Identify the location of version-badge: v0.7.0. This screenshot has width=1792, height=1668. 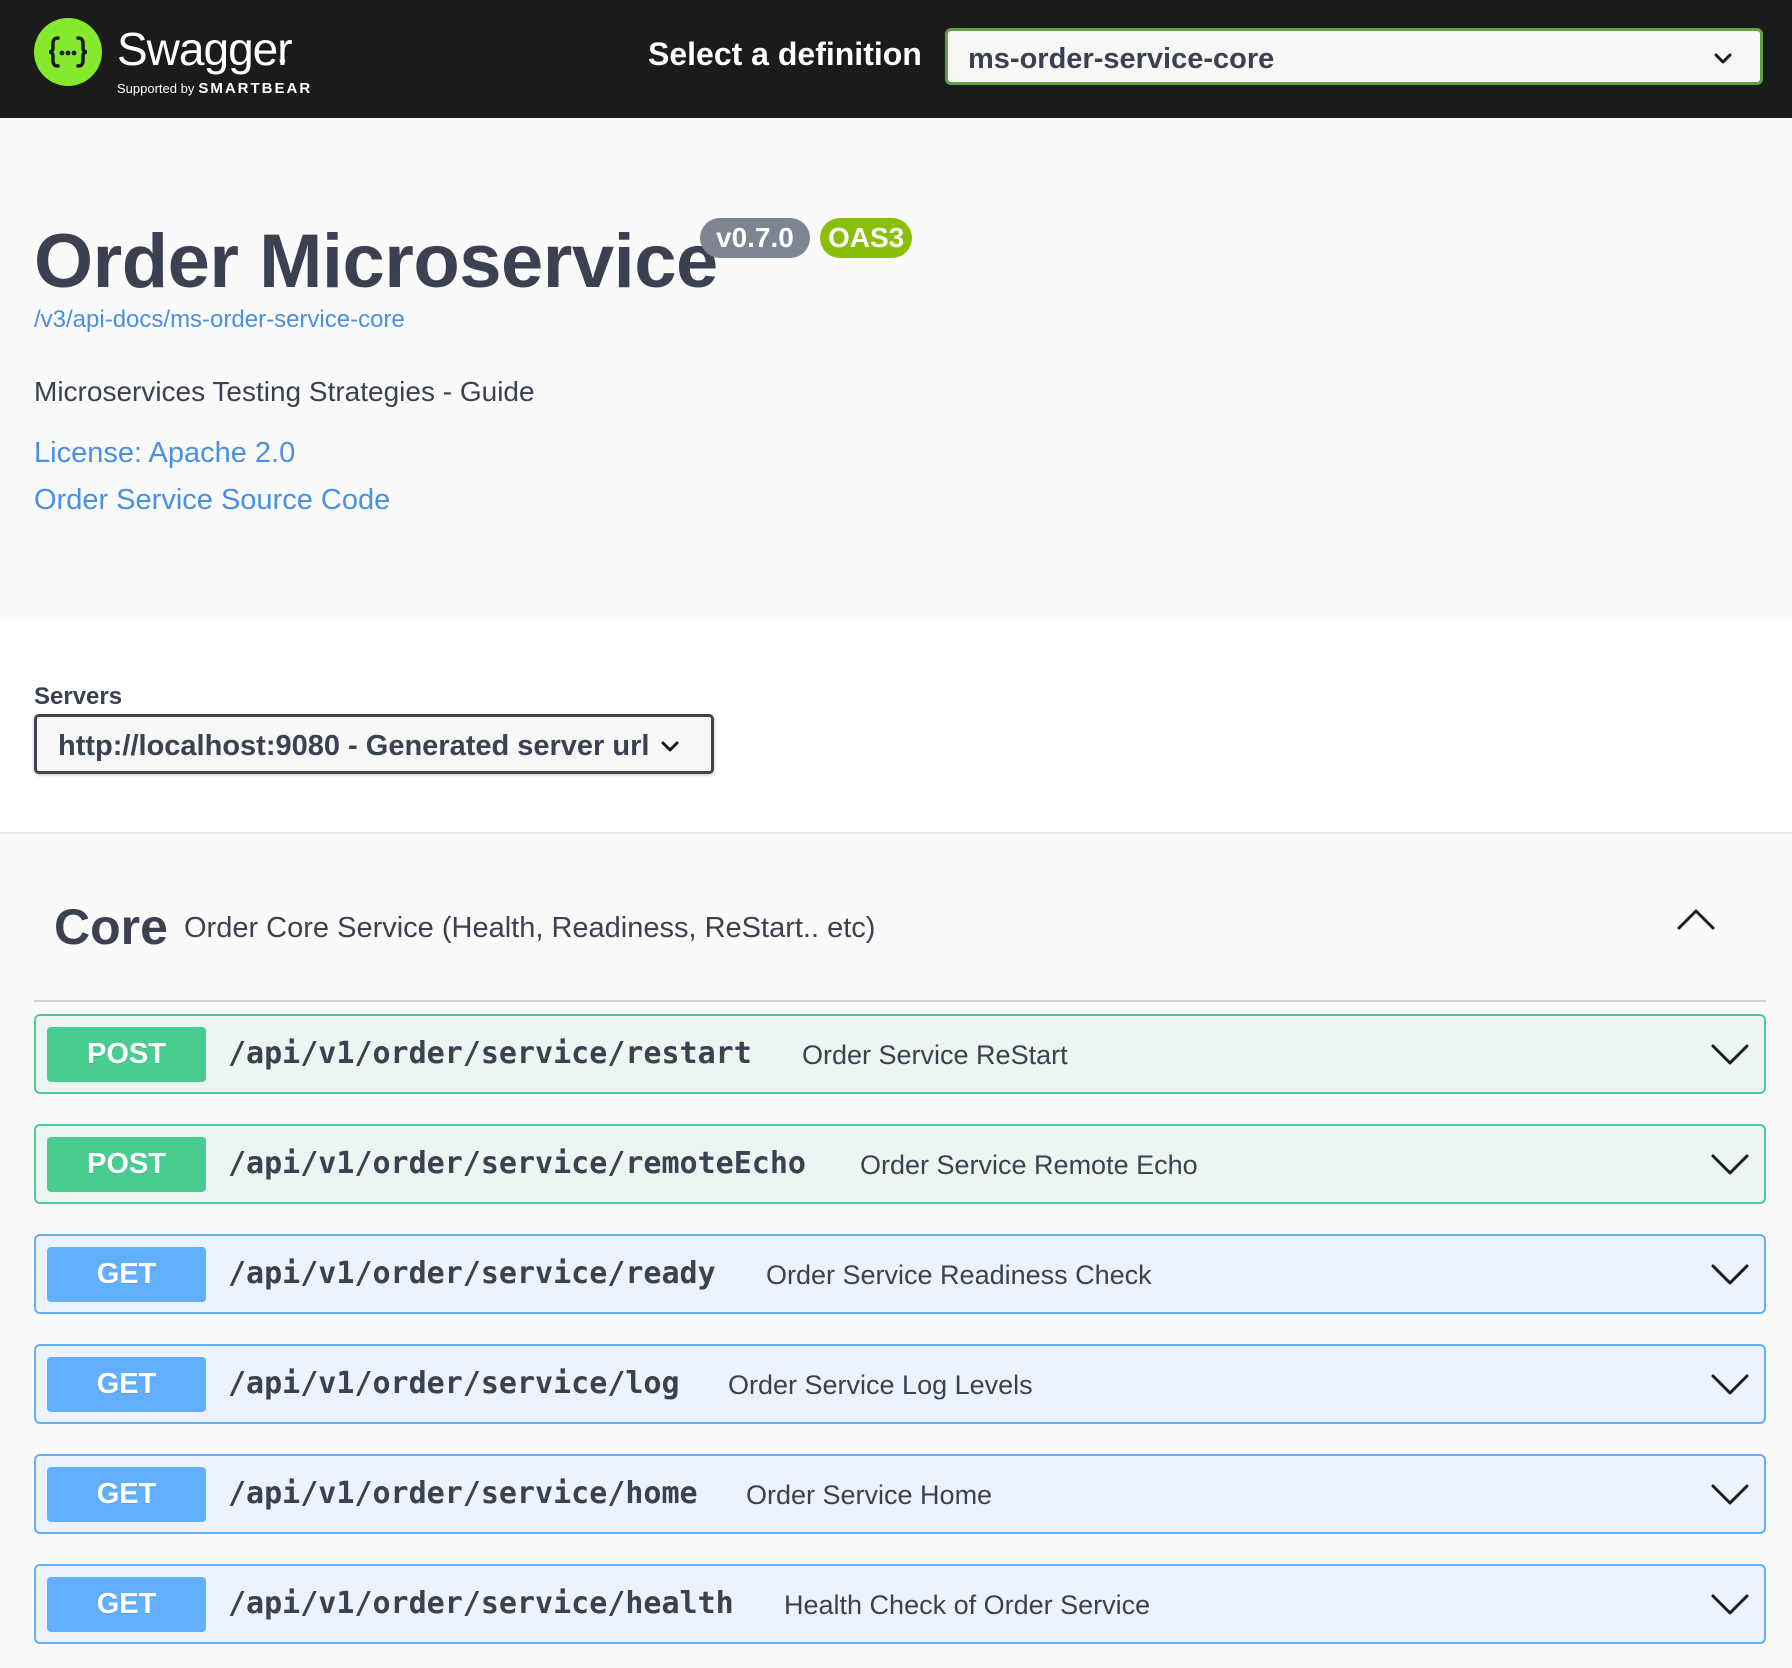
(755, 238).